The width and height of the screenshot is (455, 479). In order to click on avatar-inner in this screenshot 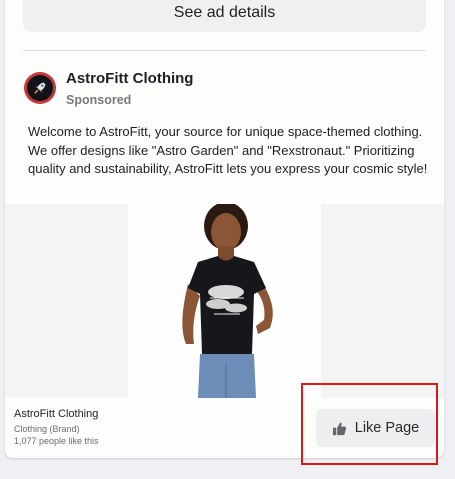, I will do `click(40, 88)`.